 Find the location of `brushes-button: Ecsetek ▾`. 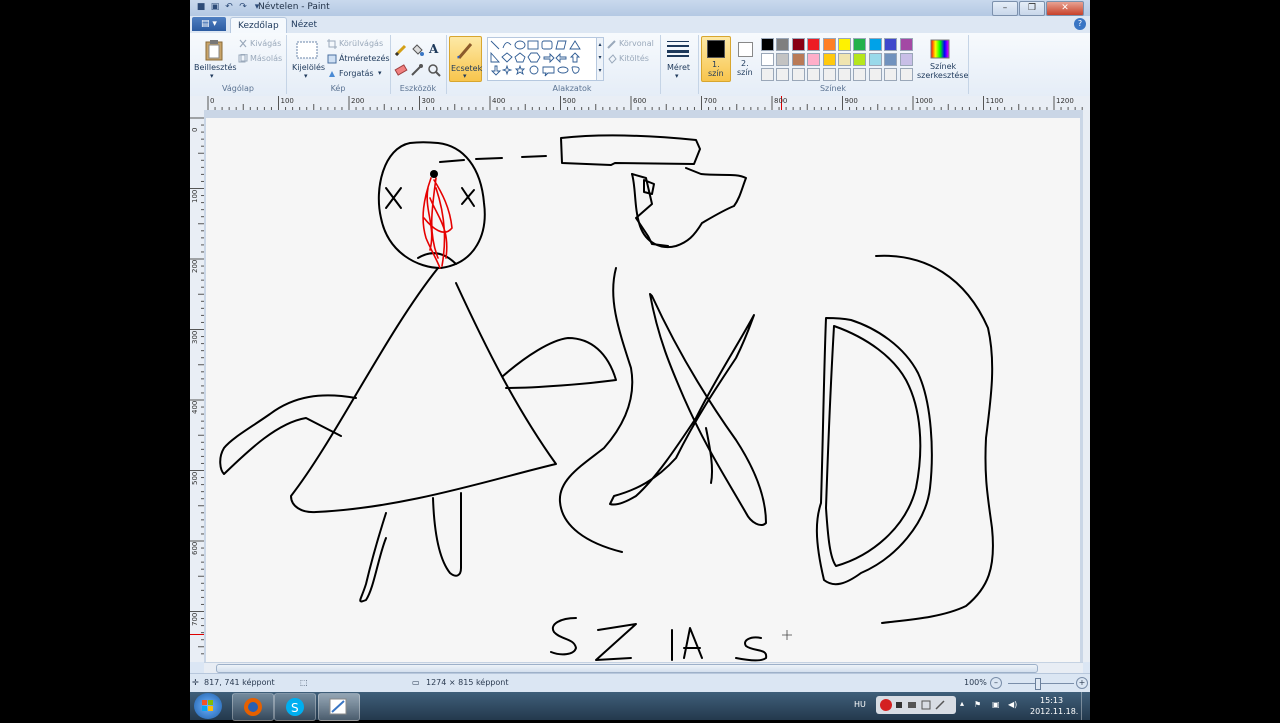

brushes-button: Ecsetek ▾ is located at coordinates (465, 59).